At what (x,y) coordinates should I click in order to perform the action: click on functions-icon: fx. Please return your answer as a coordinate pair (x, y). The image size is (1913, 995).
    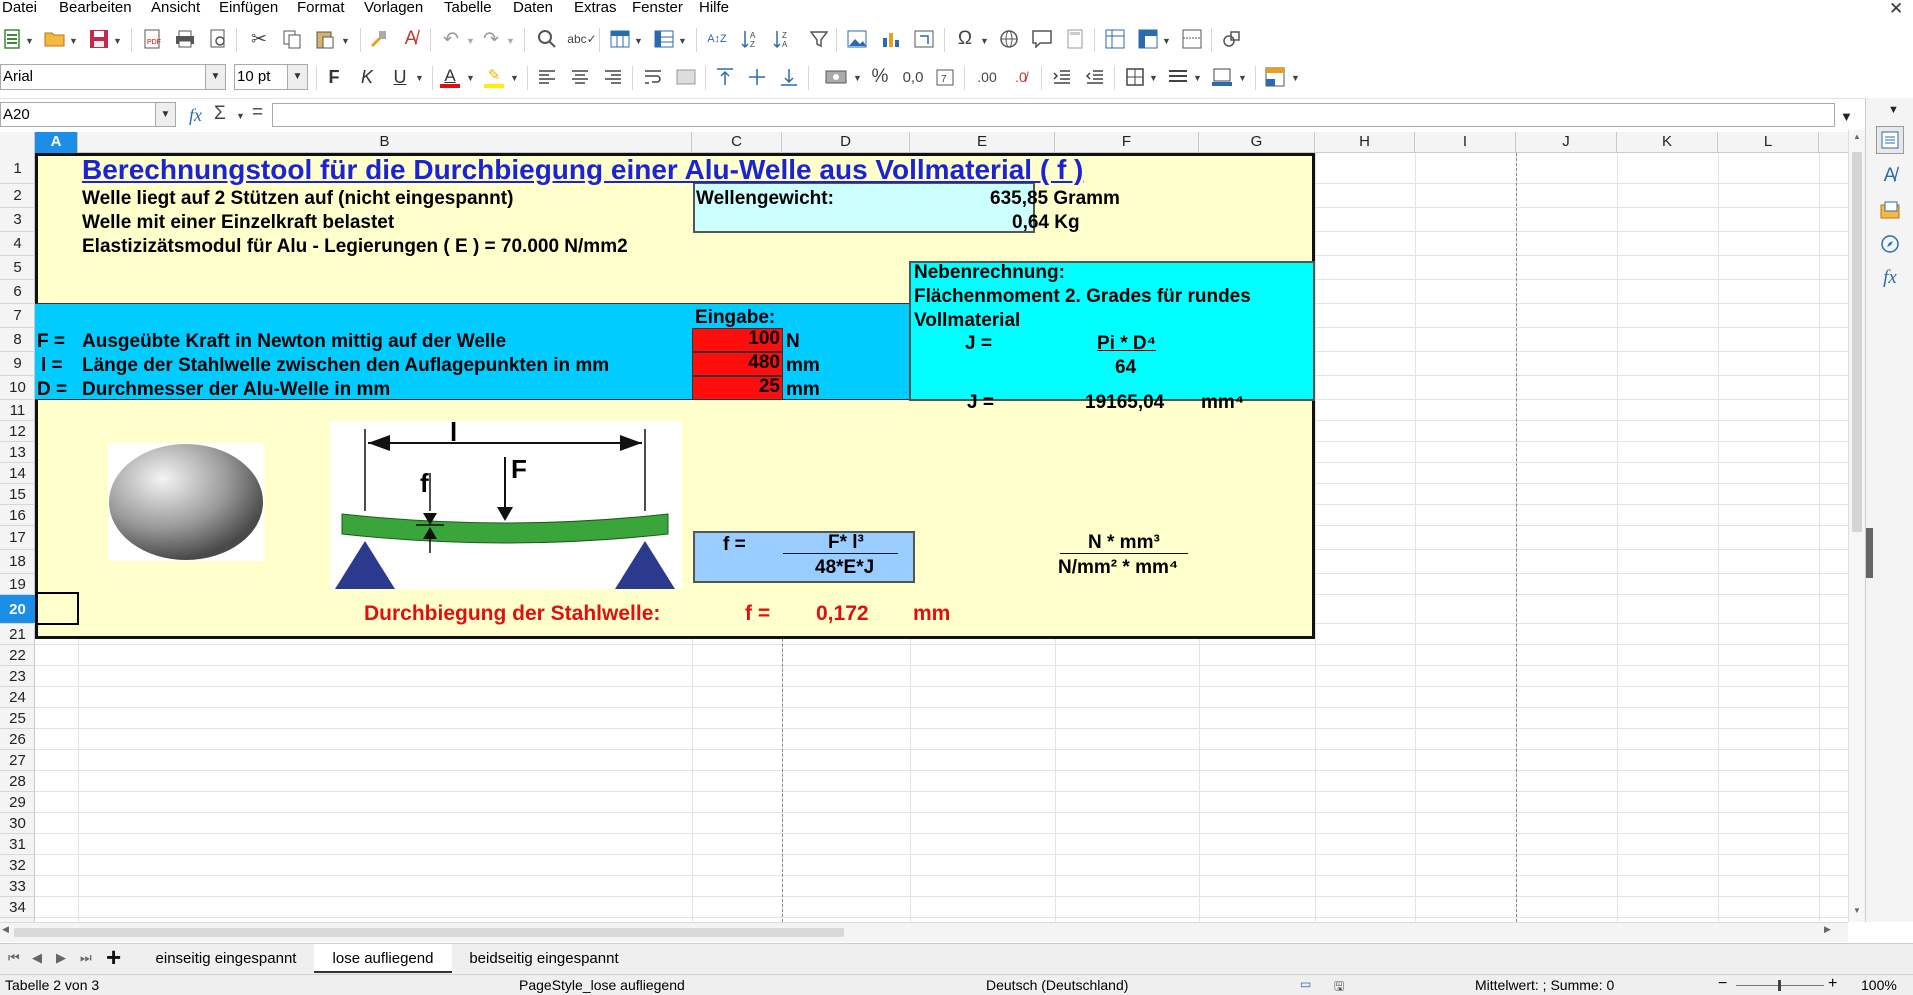
    Looking at the image, I should click on (1890, 278).